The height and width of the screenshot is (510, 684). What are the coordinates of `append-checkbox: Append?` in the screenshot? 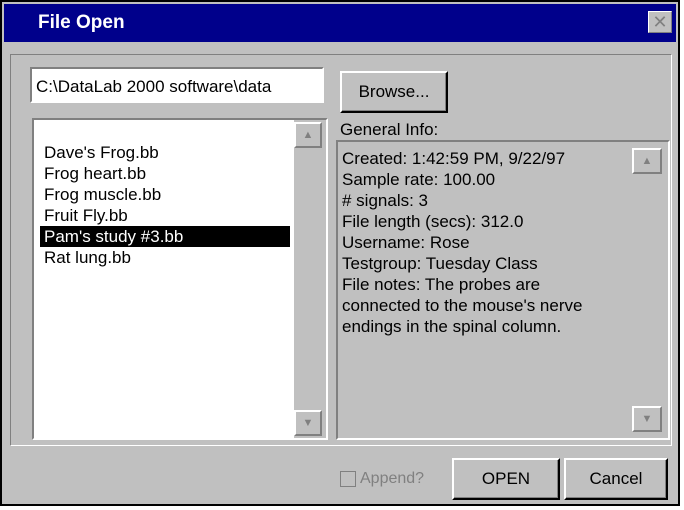 It's located at (382, 479).